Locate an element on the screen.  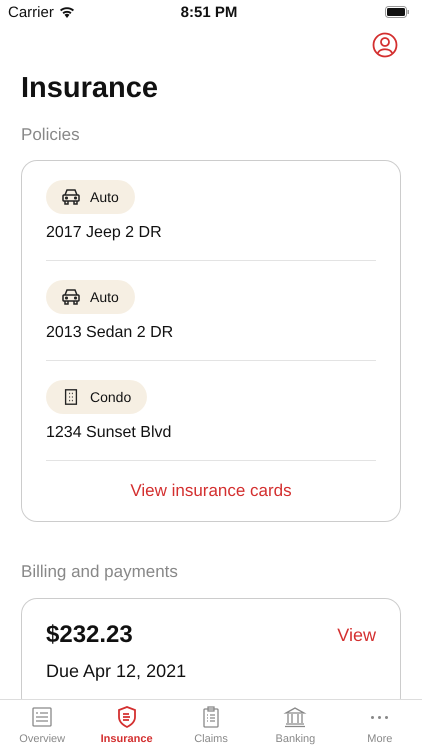
tab-bar-item: Overview is located at coordinates (42, 725).